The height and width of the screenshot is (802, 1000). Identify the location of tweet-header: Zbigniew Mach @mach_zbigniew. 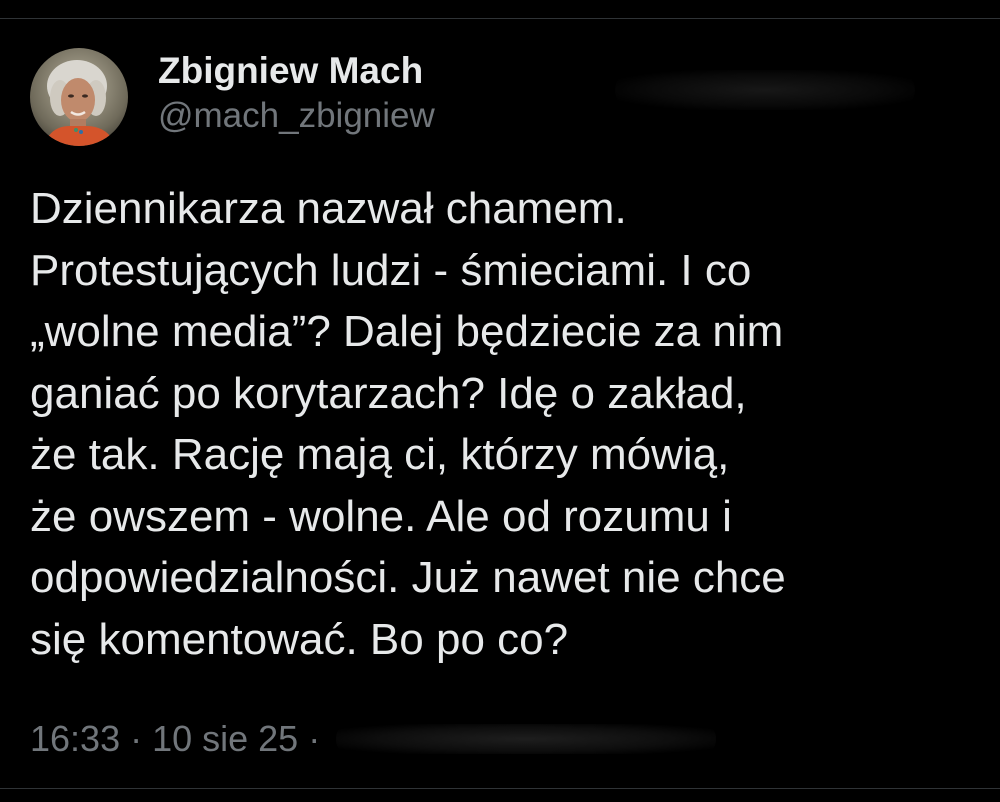
(232, 97).